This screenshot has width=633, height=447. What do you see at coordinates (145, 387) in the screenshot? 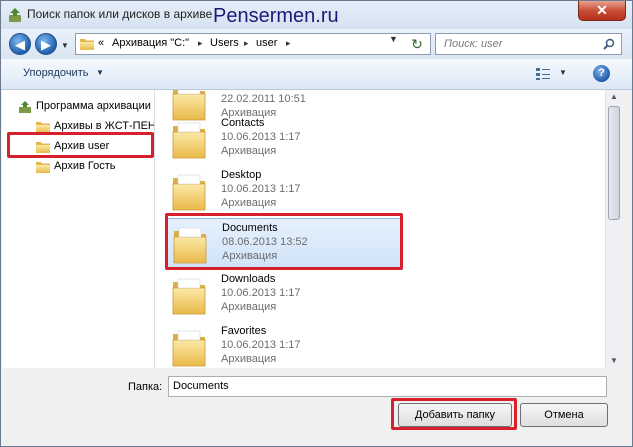
I see `folder-field-label: Папка:` at bounding box center [145, 387].